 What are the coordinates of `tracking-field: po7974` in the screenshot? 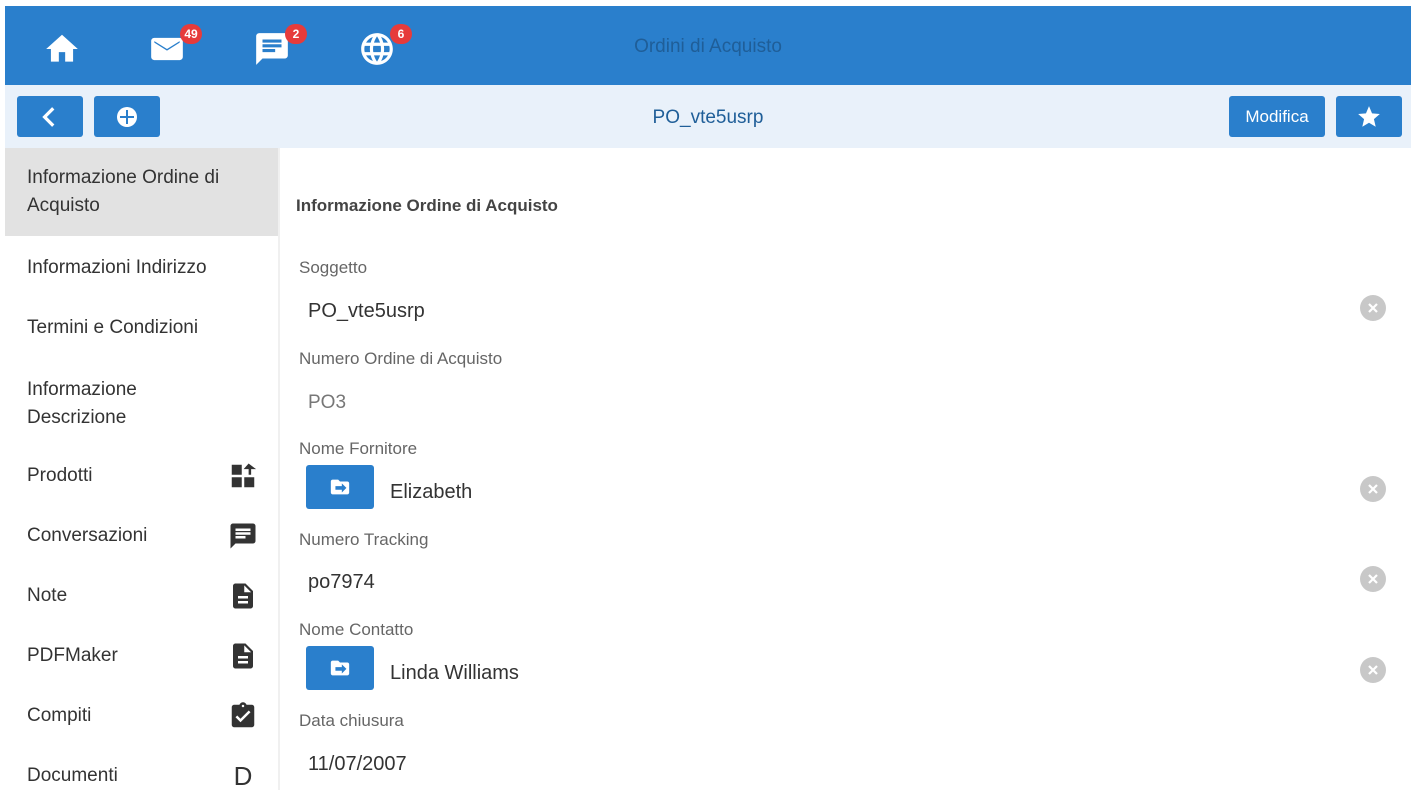 It's located at (341, 582).